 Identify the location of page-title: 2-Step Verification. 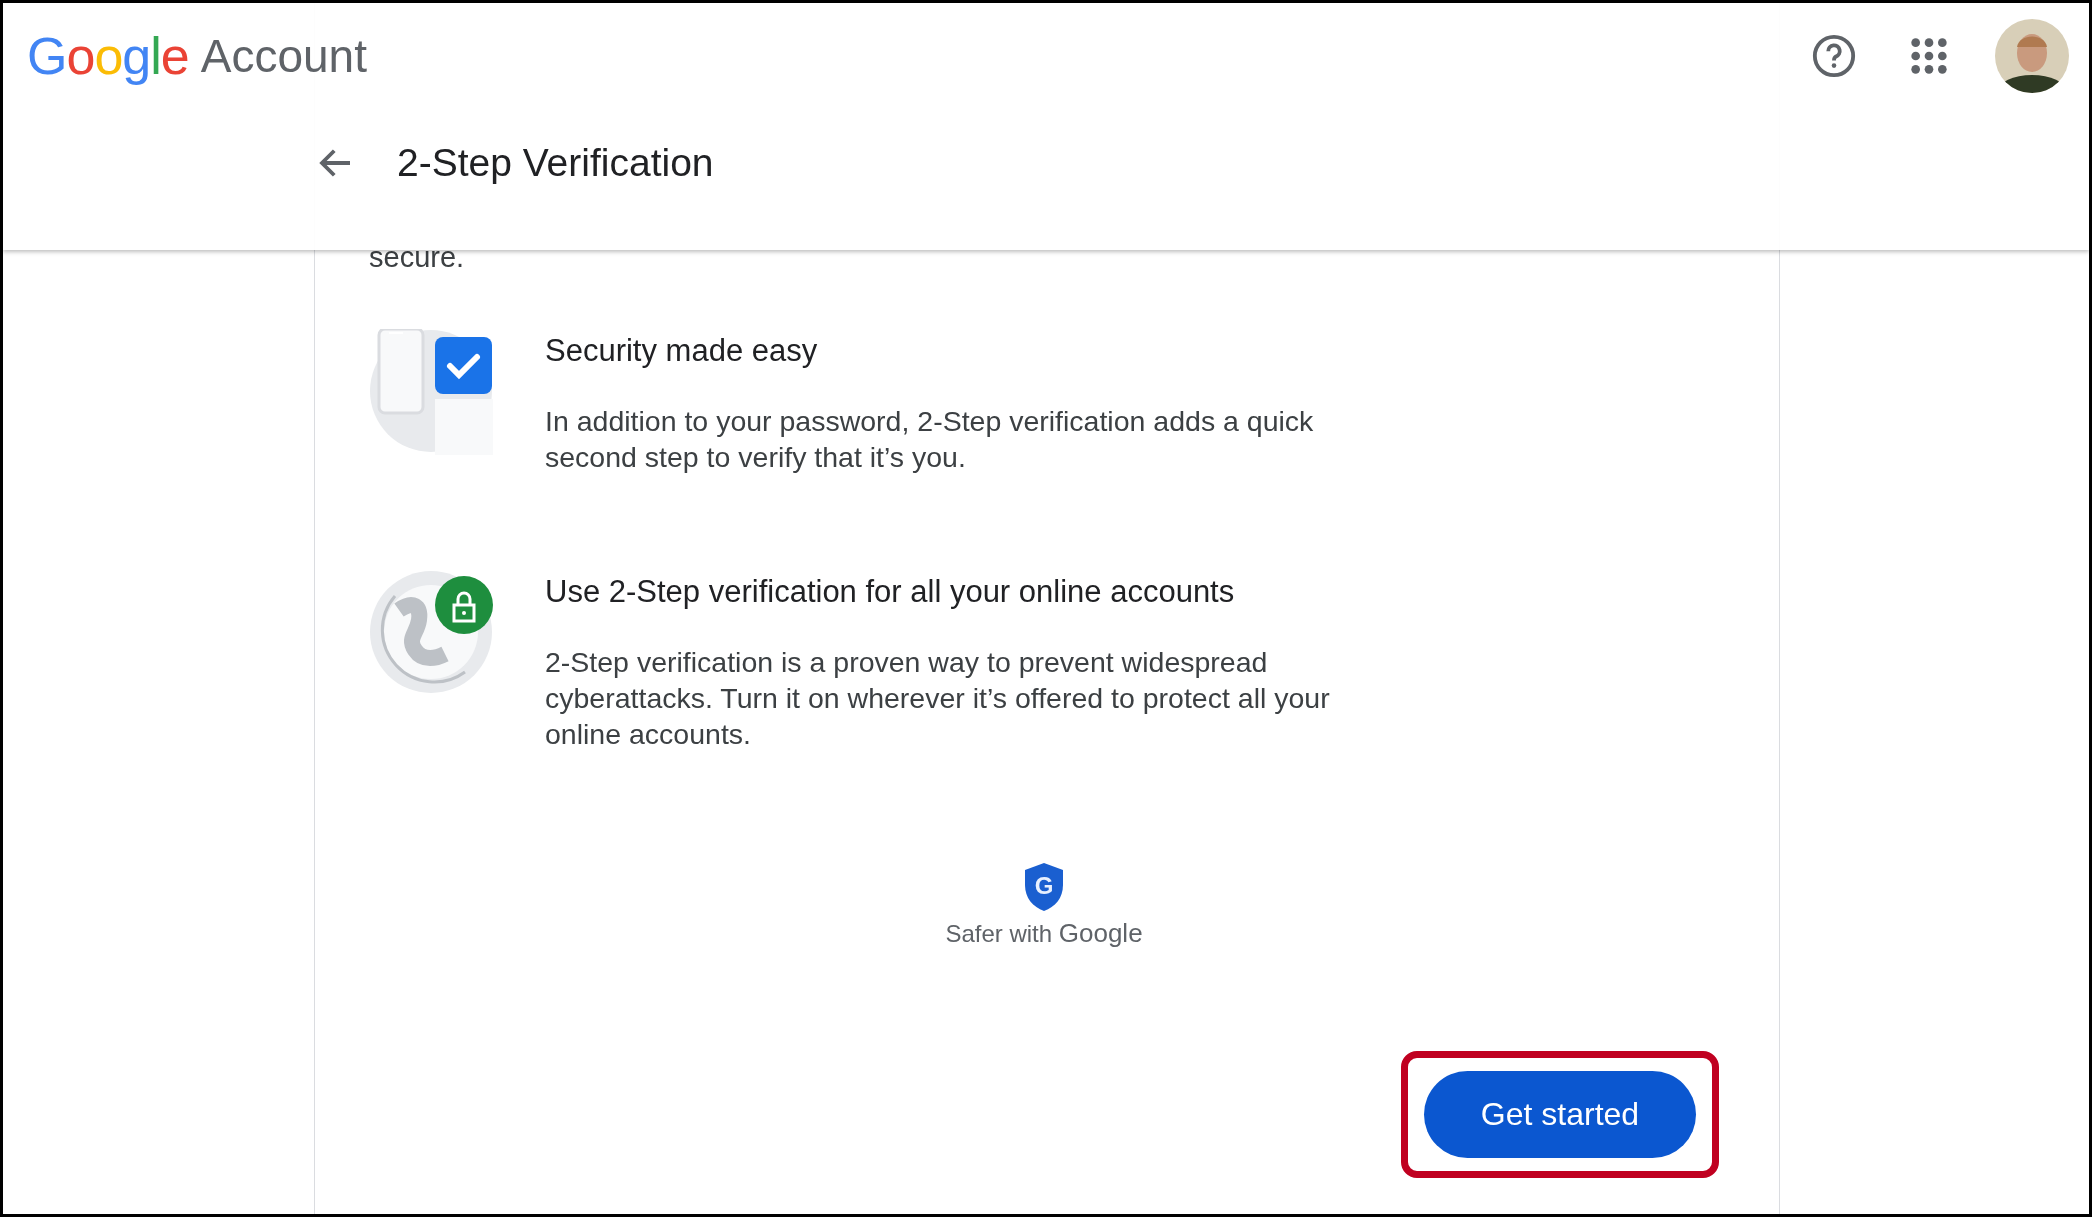
(555, 162).